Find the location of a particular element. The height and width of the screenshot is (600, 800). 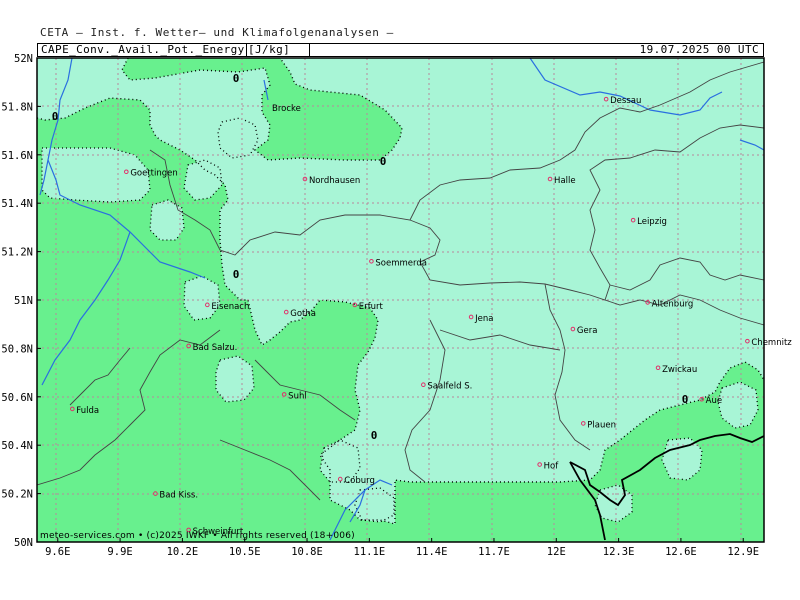

lon-tick-label: 10.2E is located at coordinates (183, 552).